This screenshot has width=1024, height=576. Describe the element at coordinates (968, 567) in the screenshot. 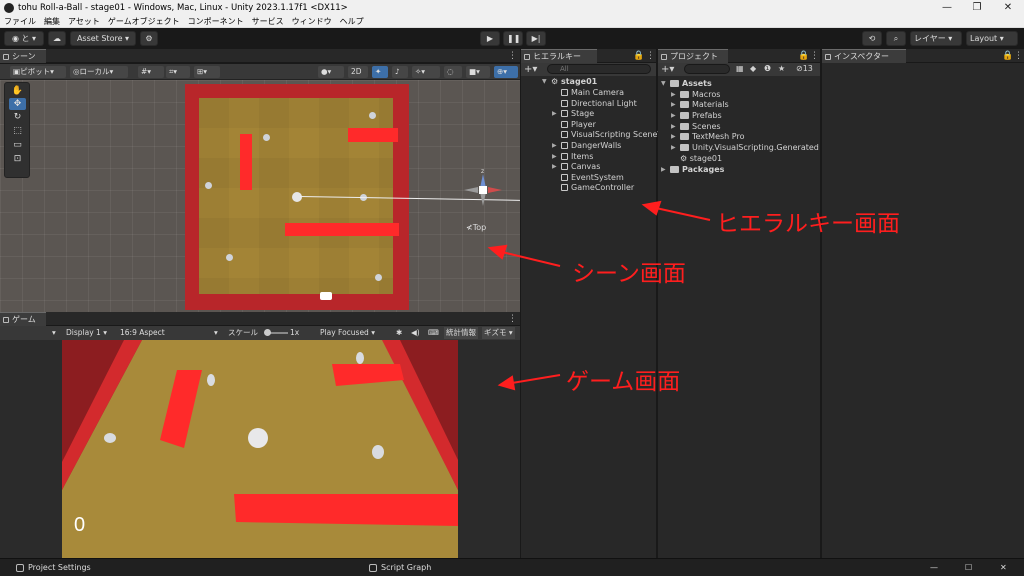

I see `status-maximize-icon: ☐` at that location.